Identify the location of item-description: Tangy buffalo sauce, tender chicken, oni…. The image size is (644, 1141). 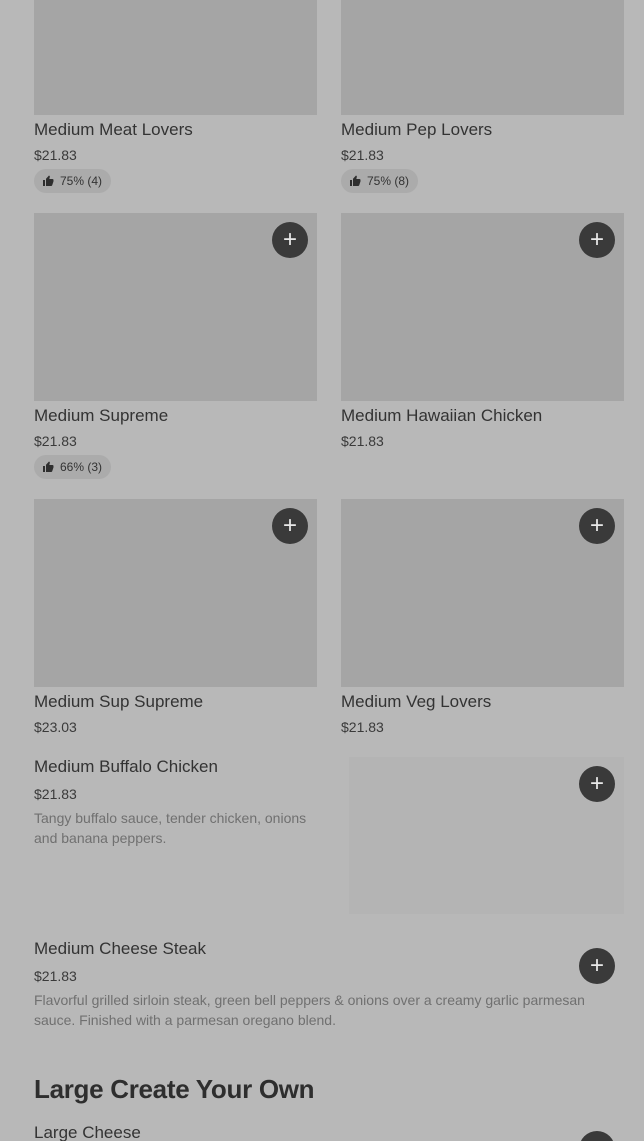
(170, 828).